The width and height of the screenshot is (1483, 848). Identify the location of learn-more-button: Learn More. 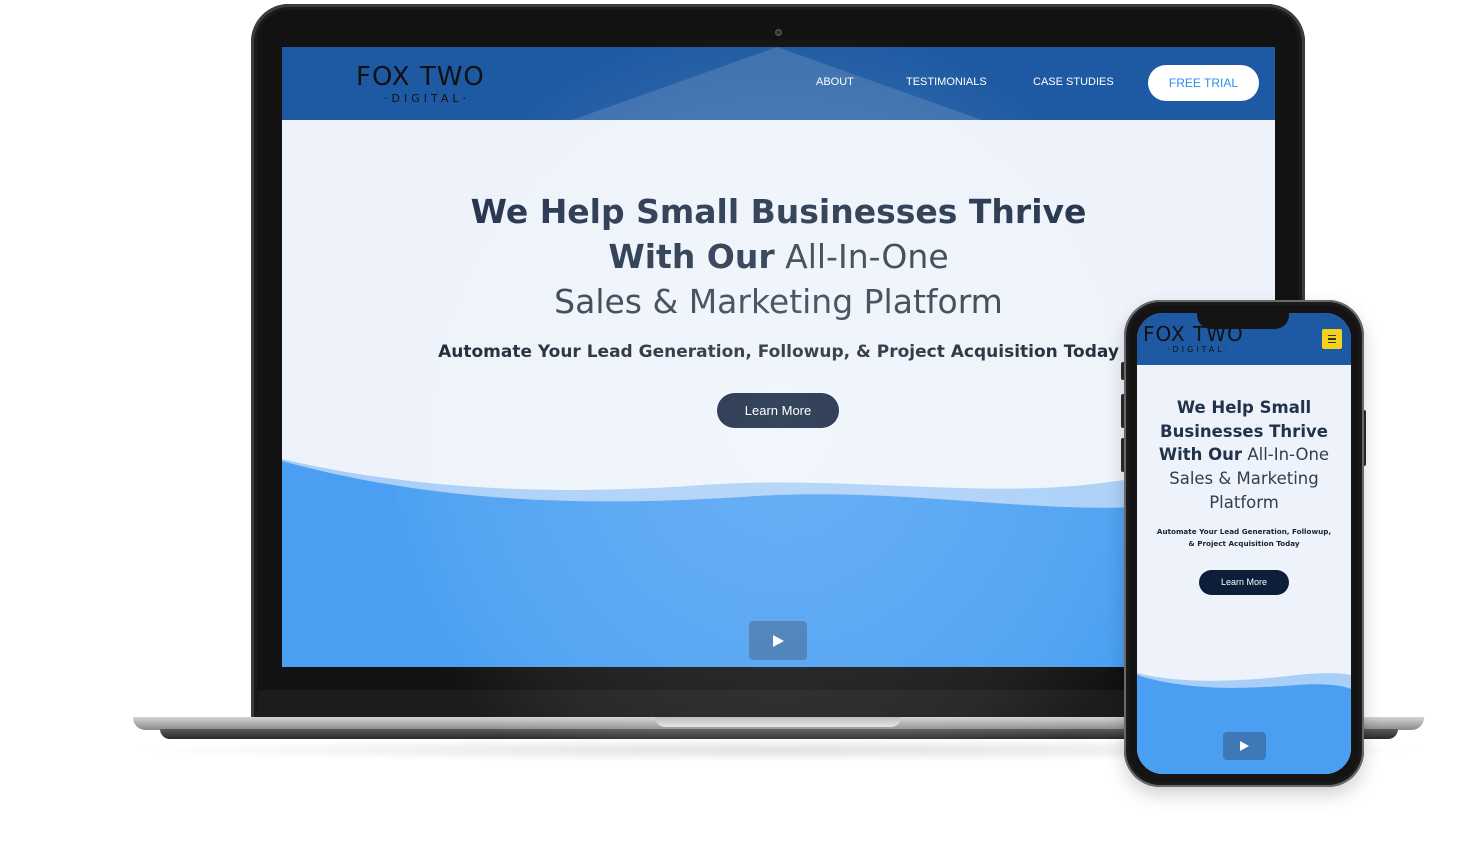
(778, 410).